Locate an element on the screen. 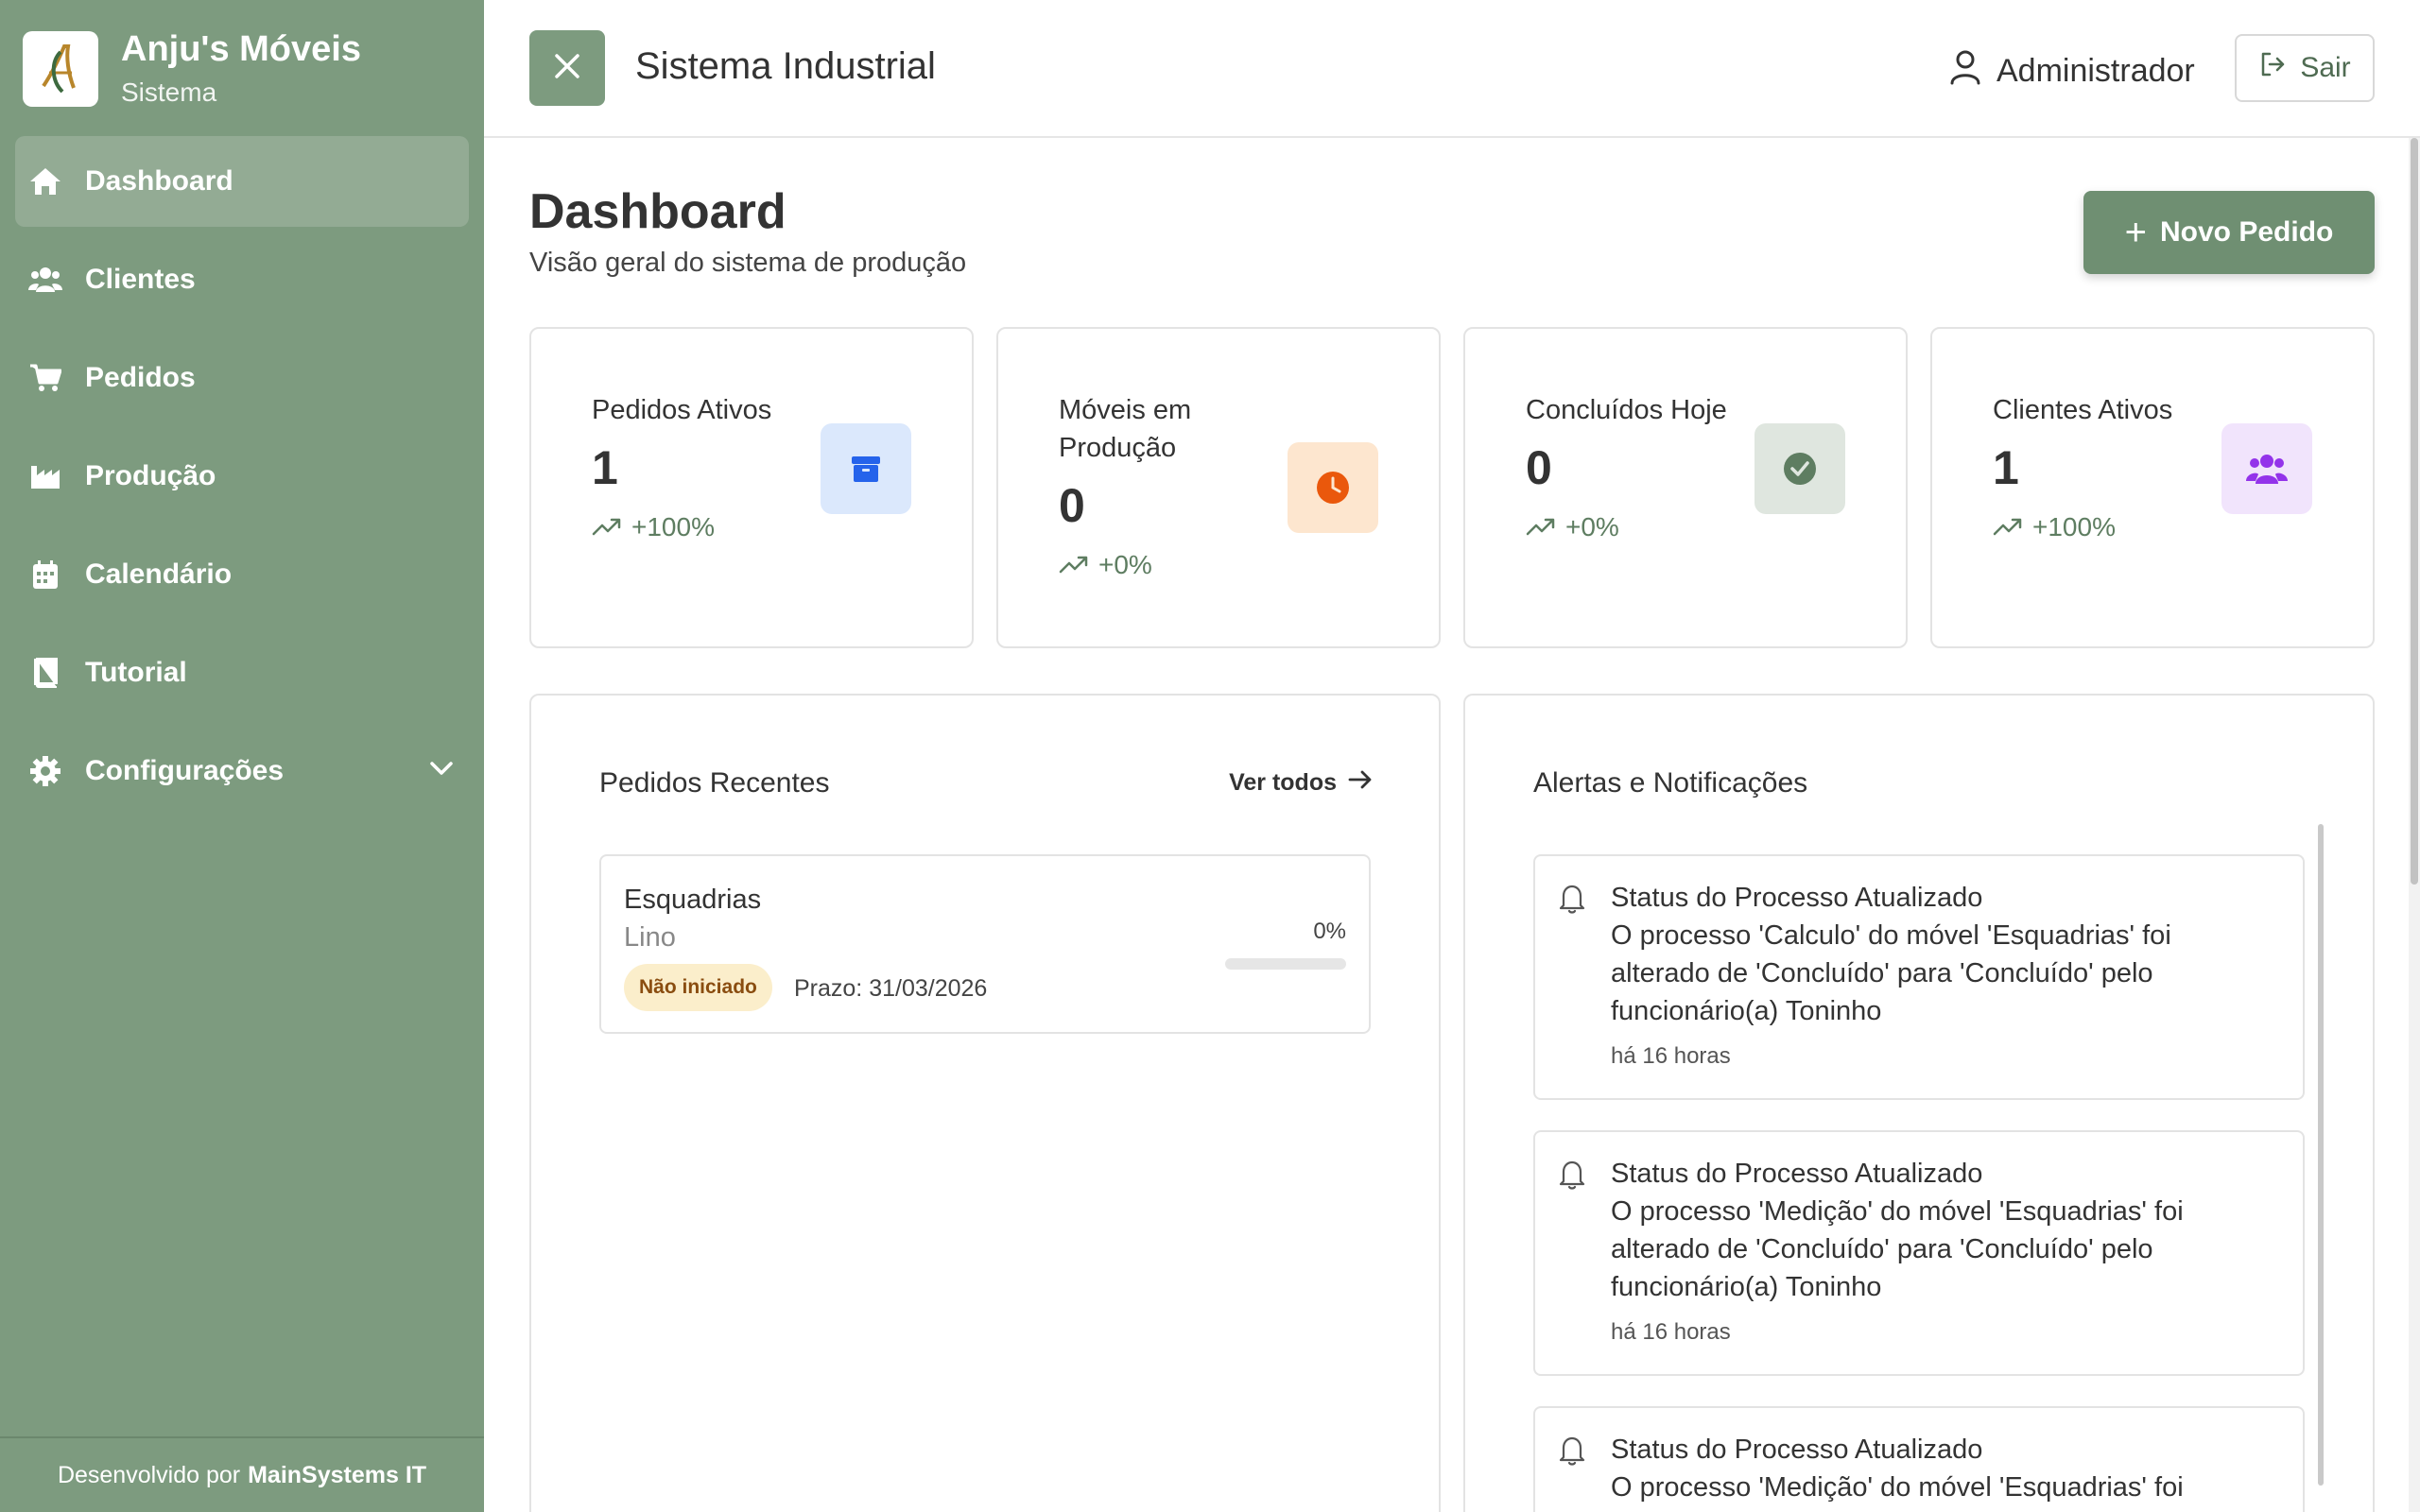 Image resolution: width=2420 pixels, height=1512 pixels. stat-label: Concluídos Hoje is located at coordinates (1626, 410).